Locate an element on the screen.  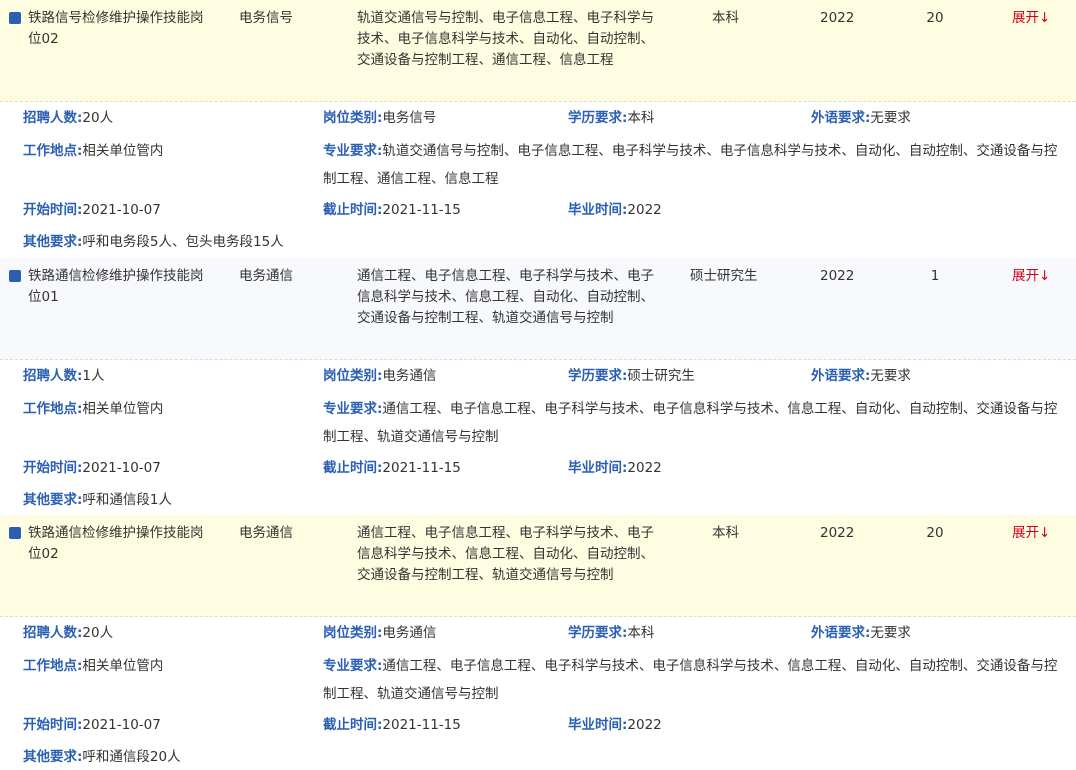
detail-other: 其他要求:呼和电务段5人、包头电务段15人 is located at coordinates (153, 242).